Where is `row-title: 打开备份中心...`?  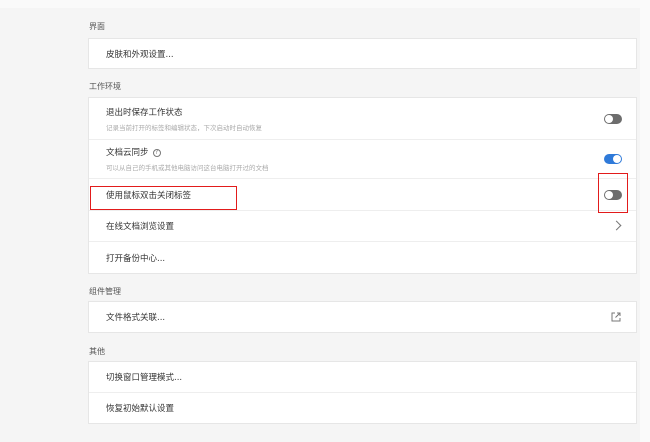
row-title: 打开备份中心... is located at coordinates (136, 258).